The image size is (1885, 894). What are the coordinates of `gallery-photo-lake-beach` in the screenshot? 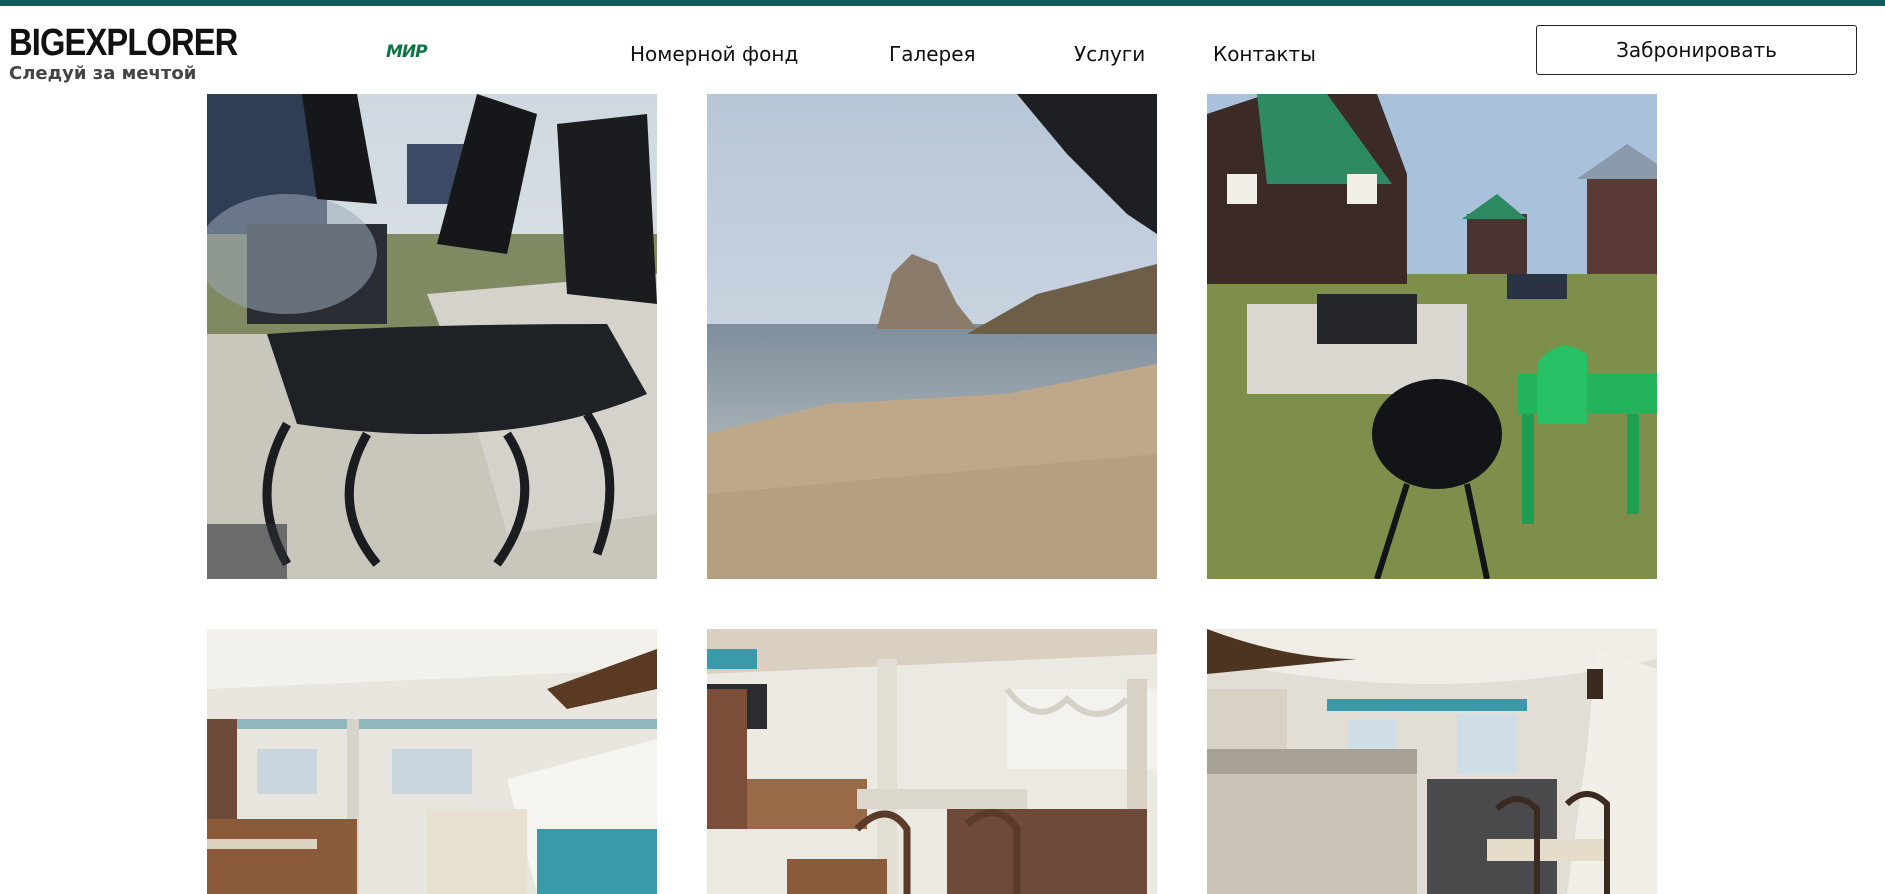 It's located at (932, 336).